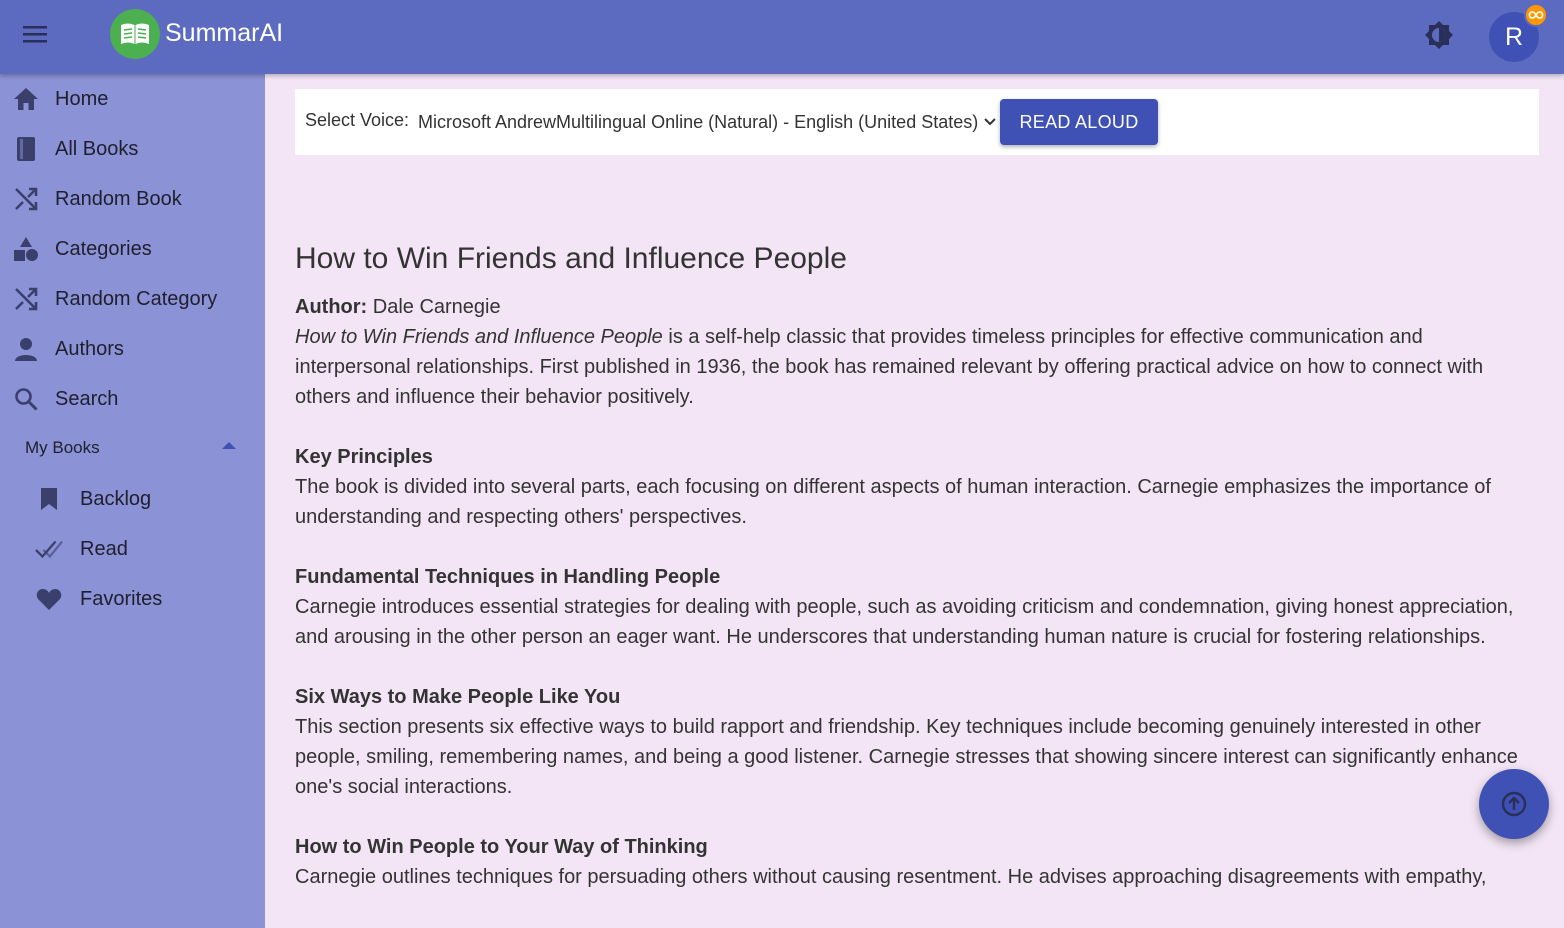  Describe the element at coordinates (132, 448) in the screenshot. I see `sidebar-group-my-books: My Books` at that location.